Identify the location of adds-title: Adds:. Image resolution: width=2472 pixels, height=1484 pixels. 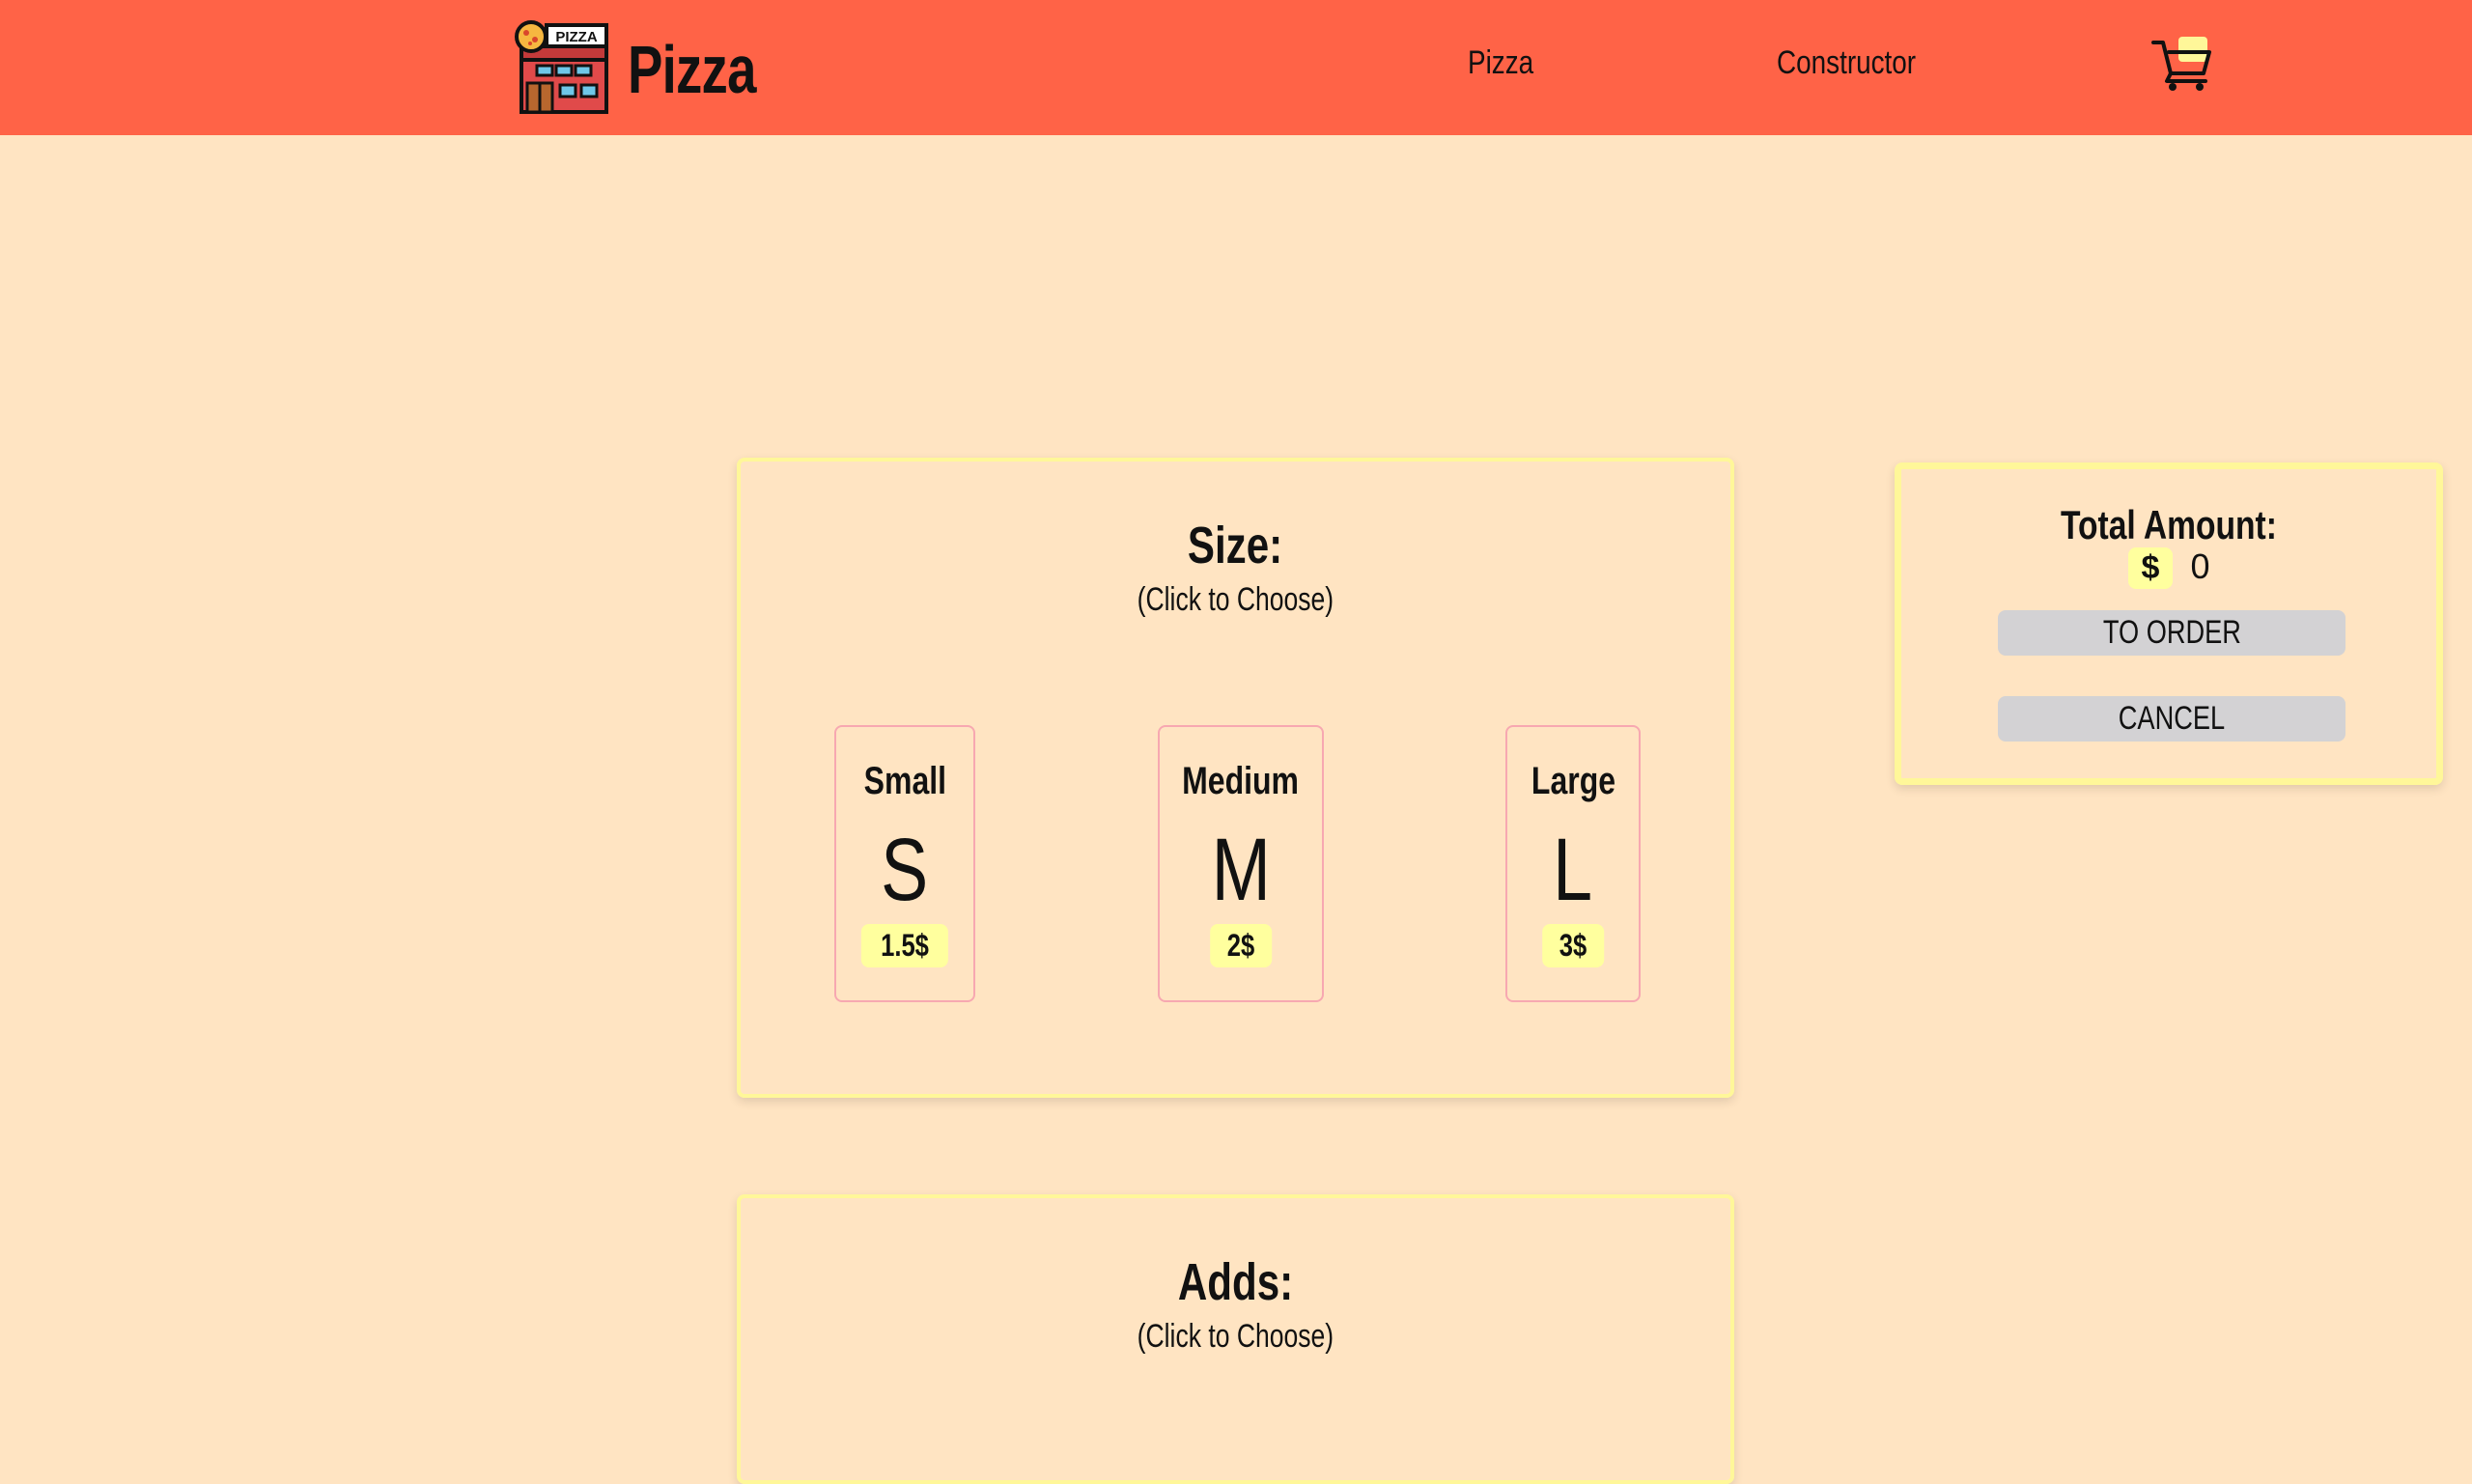
(1235, 1282).